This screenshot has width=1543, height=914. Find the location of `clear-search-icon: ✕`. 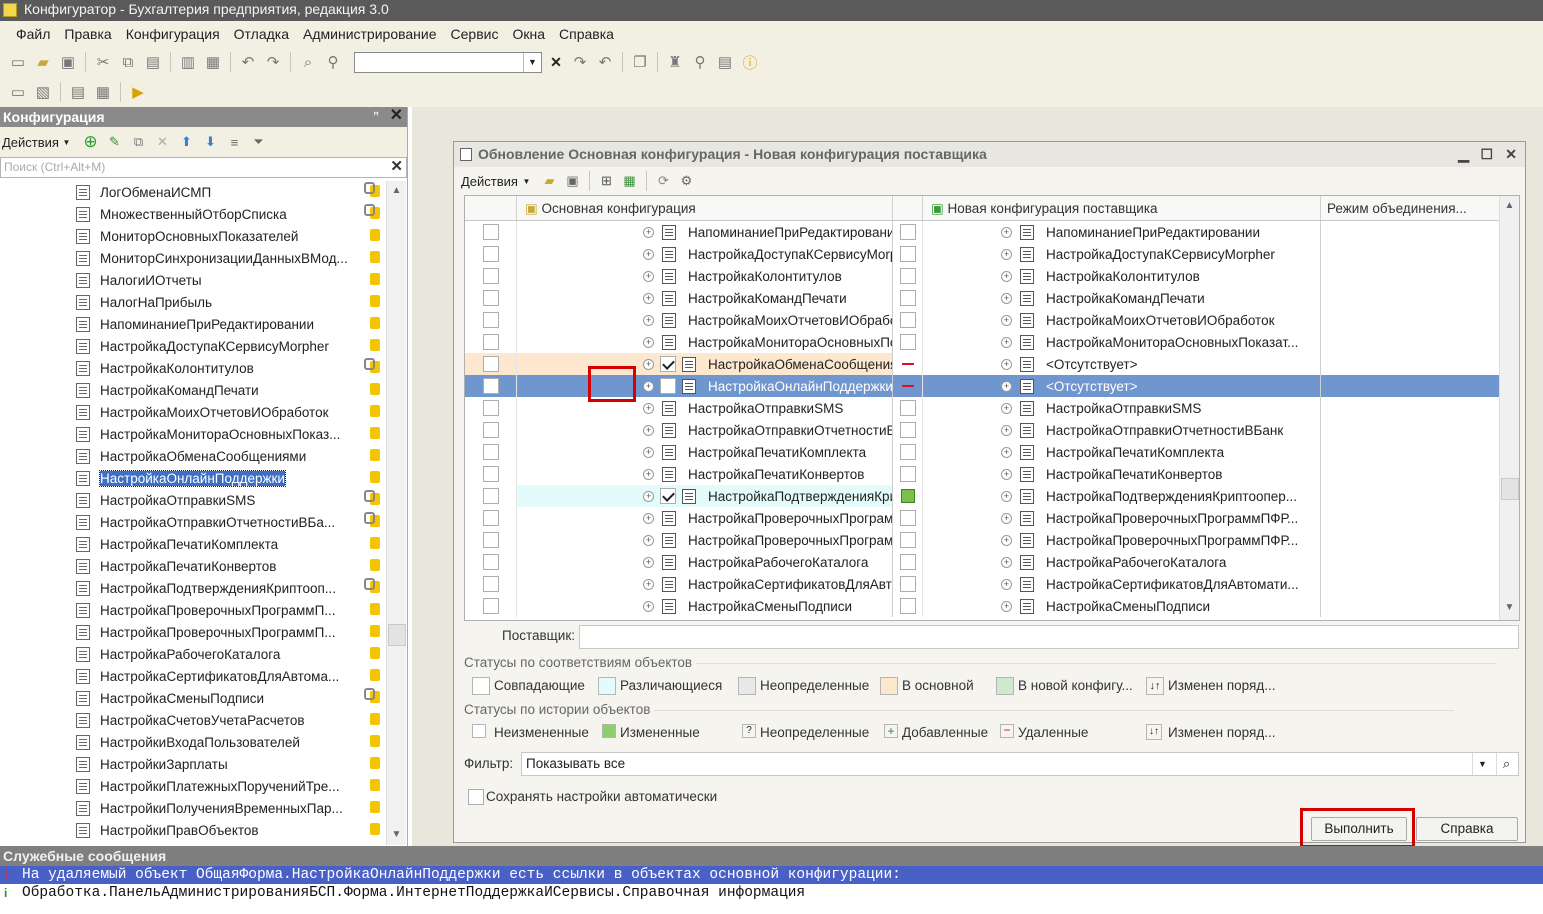

clear-search-icon: ✕ is located at coordinates (396, 166).